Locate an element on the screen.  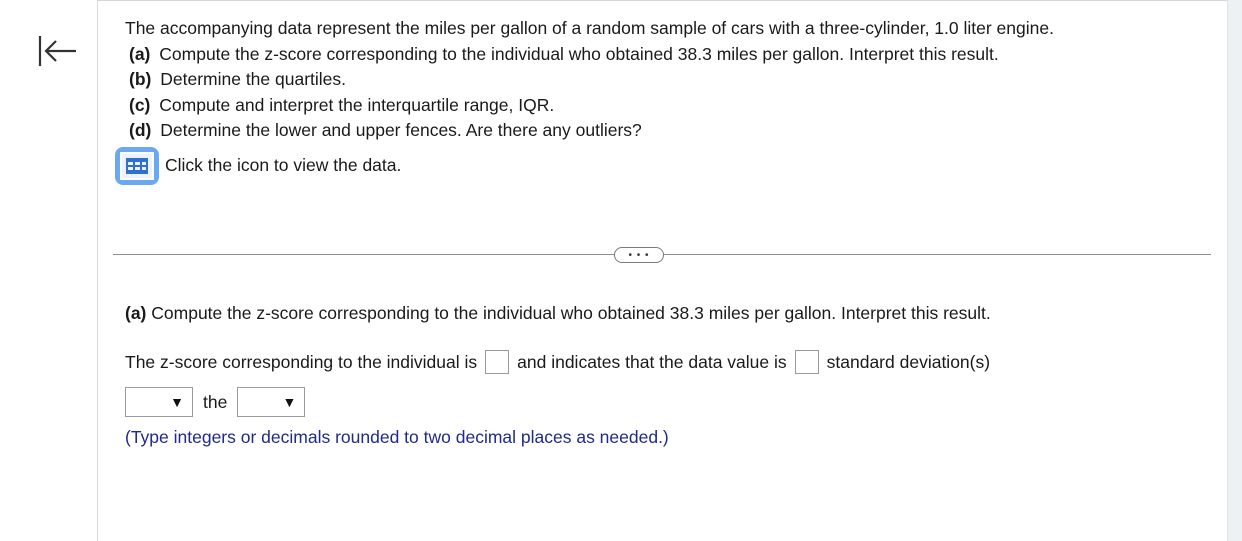
part-label: (d) is located at coordinates (140, 130).